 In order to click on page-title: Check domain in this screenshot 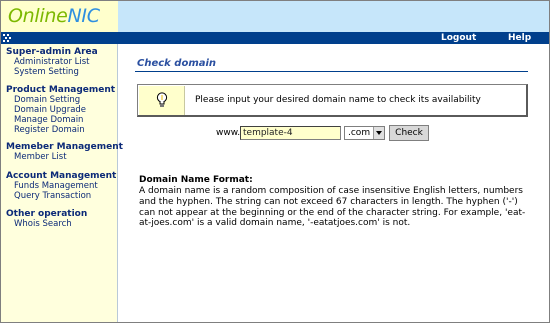, I will do `click(177, 63)`.